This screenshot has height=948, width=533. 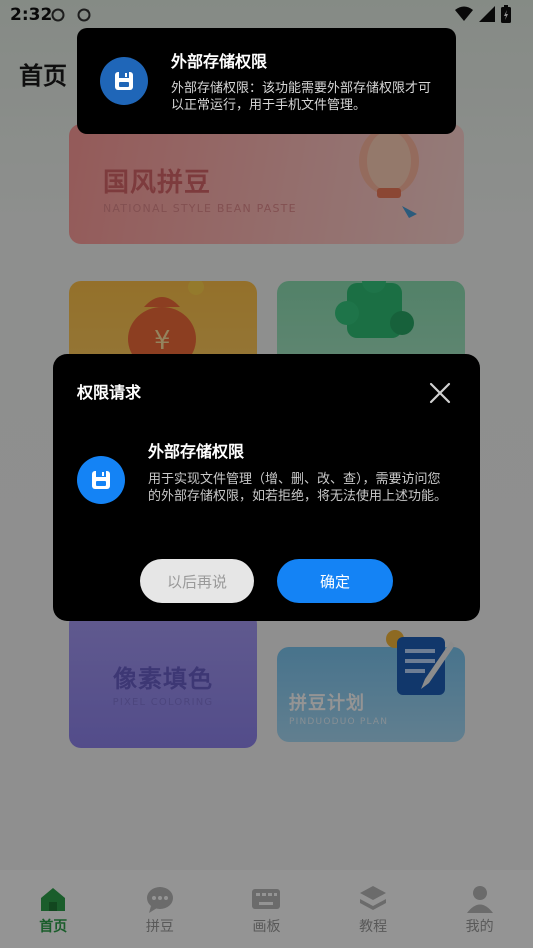 What do you see at coordinates (335, 581) in the screenshot?
I see `confirm-button: 确定` at bounding box center [335, 581].